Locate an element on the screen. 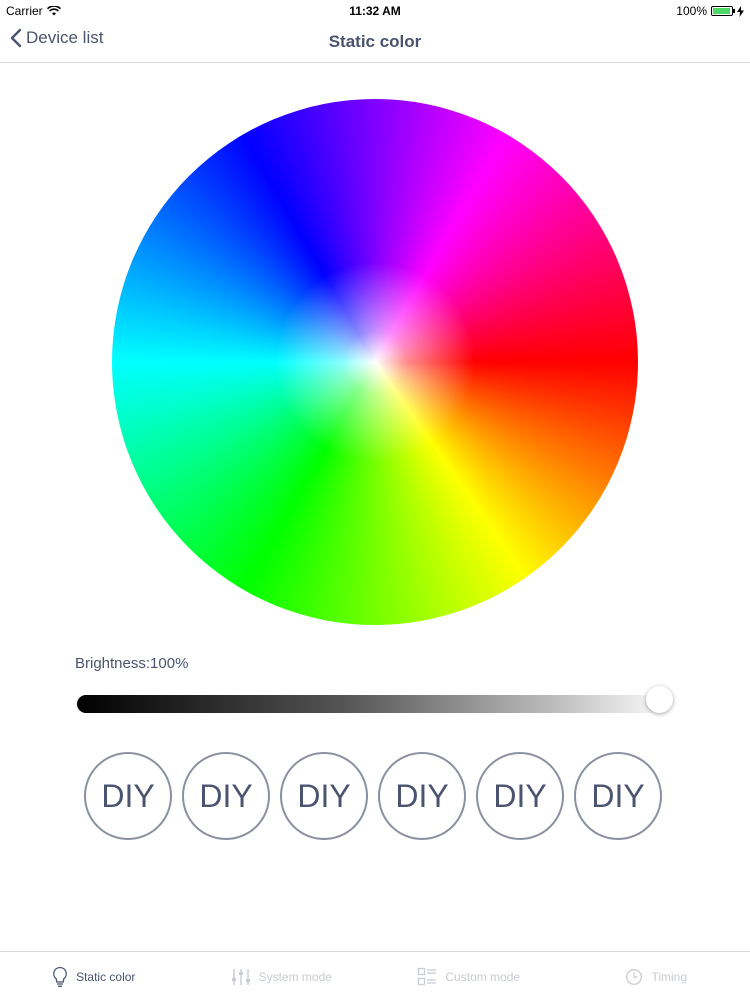 This screenshot has height=1001, width=750. tab-custom-mode: Custom mode is located at coordinates (469, 976).